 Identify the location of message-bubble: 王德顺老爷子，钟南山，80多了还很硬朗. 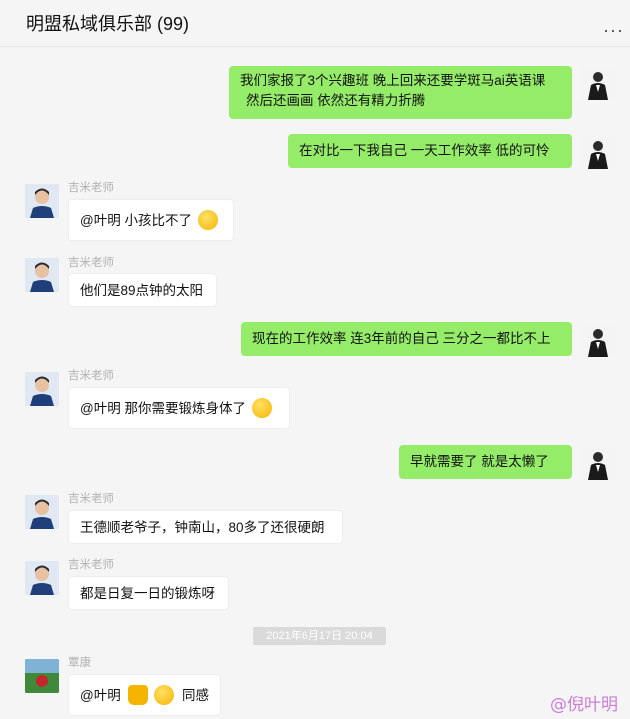
(205, 527).